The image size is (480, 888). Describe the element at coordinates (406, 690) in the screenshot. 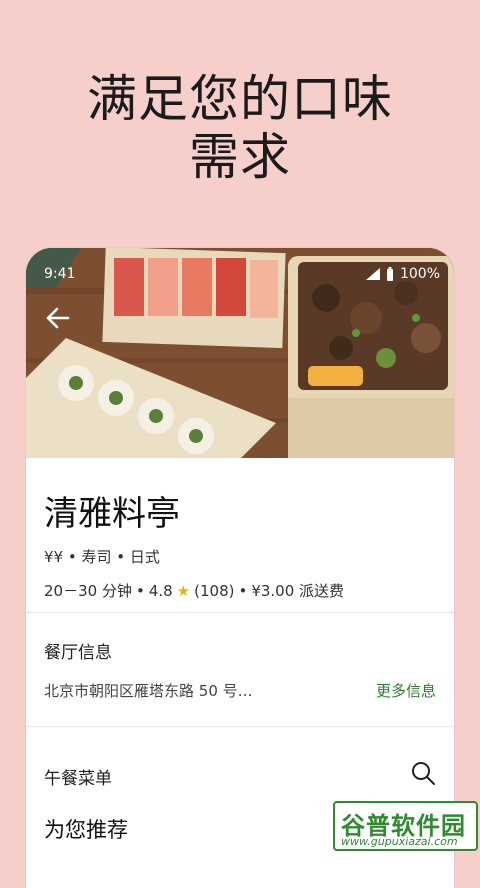

I see `more-info-link: 更多信息` at that location.